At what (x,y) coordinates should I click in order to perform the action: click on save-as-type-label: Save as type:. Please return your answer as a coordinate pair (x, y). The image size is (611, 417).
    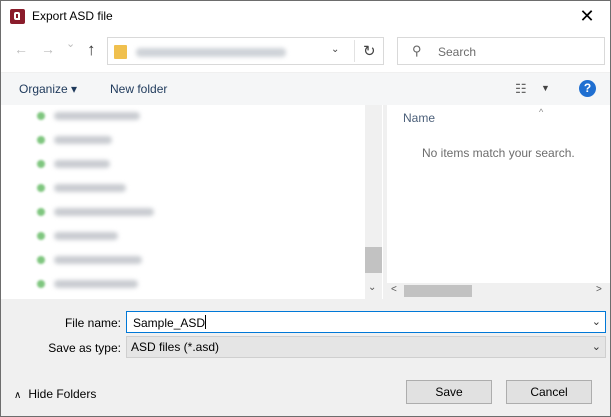
    Looking at the image, I should click on (84, 348).